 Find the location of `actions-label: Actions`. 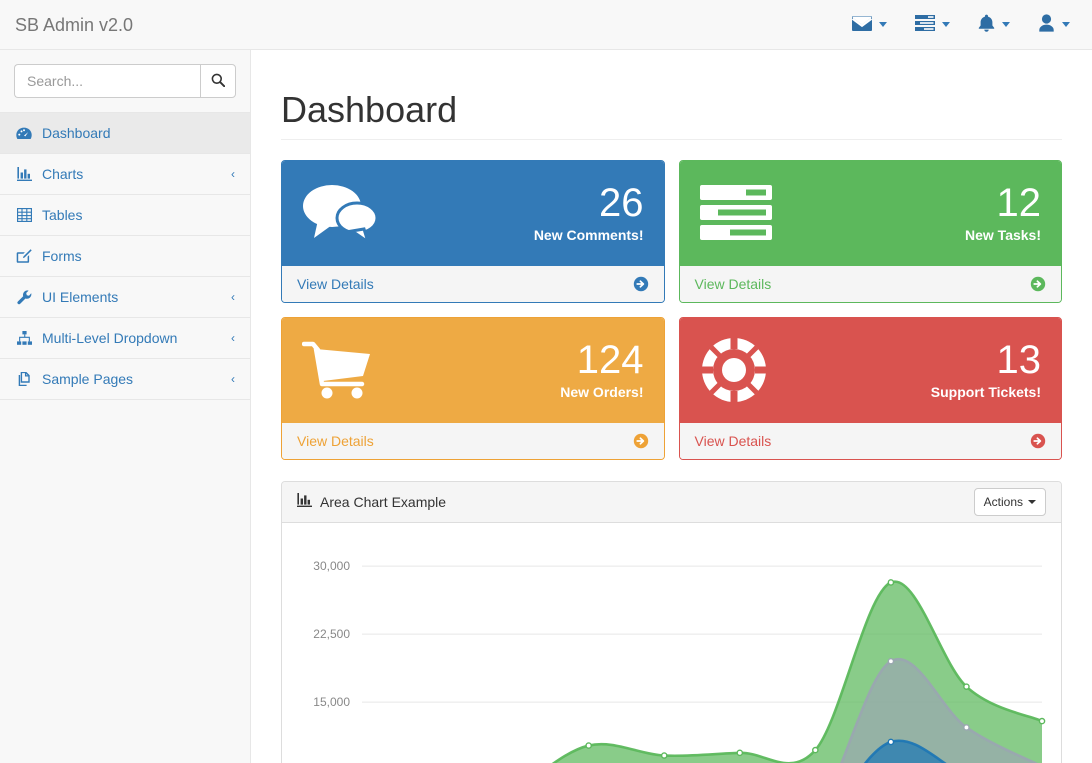

actions-label: Actions is located at coordinates (1003, 501).